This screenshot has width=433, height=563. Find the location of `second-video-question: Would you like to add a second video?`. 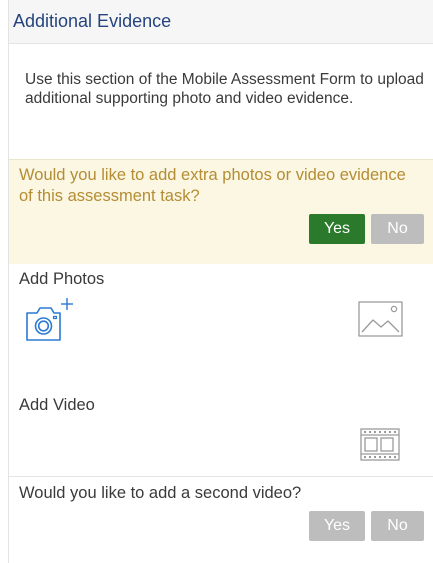

second-video-question: Would you like to add a second video? is located at coordinates (160, 493).